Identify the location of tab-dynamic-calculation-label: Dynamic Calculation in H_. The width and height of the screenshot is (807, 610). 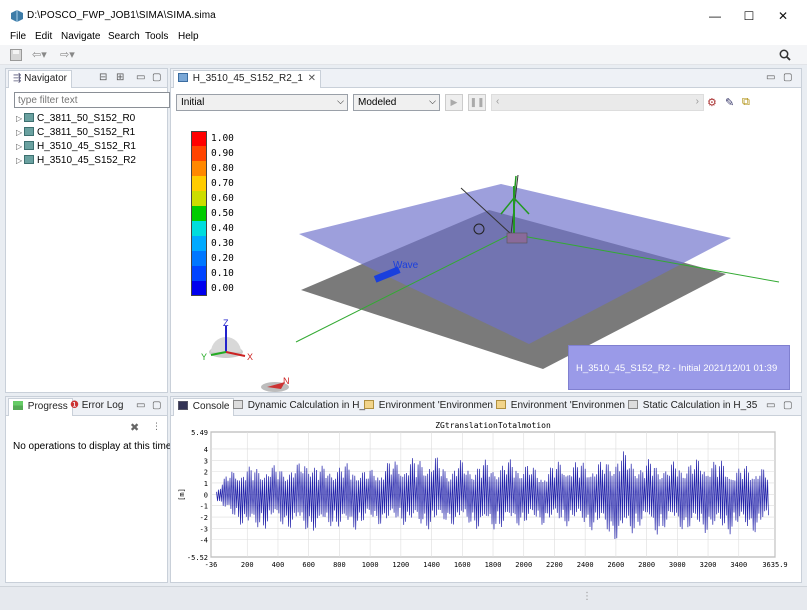
(306, 405).